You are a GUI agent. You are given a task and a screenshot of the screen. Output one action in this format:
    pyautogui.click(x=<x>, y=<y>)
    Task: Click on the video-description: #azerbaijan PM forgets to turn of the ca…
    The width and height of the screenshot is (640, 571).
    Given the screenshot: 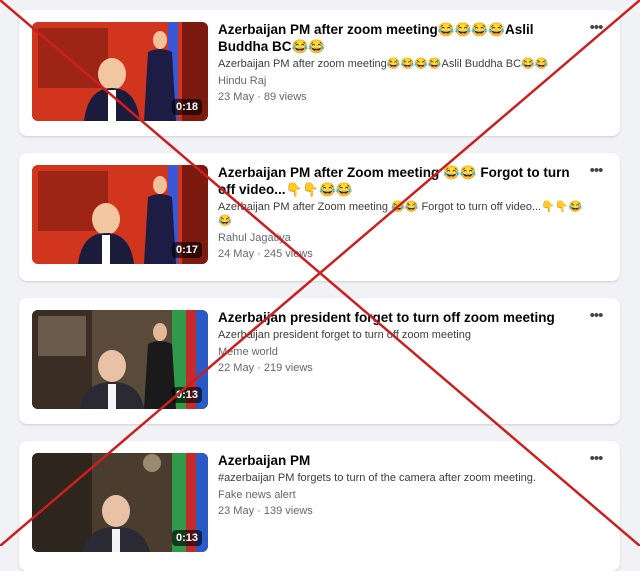 What is the action you would take?
    pyautogui.click(x=377, y=478)
    